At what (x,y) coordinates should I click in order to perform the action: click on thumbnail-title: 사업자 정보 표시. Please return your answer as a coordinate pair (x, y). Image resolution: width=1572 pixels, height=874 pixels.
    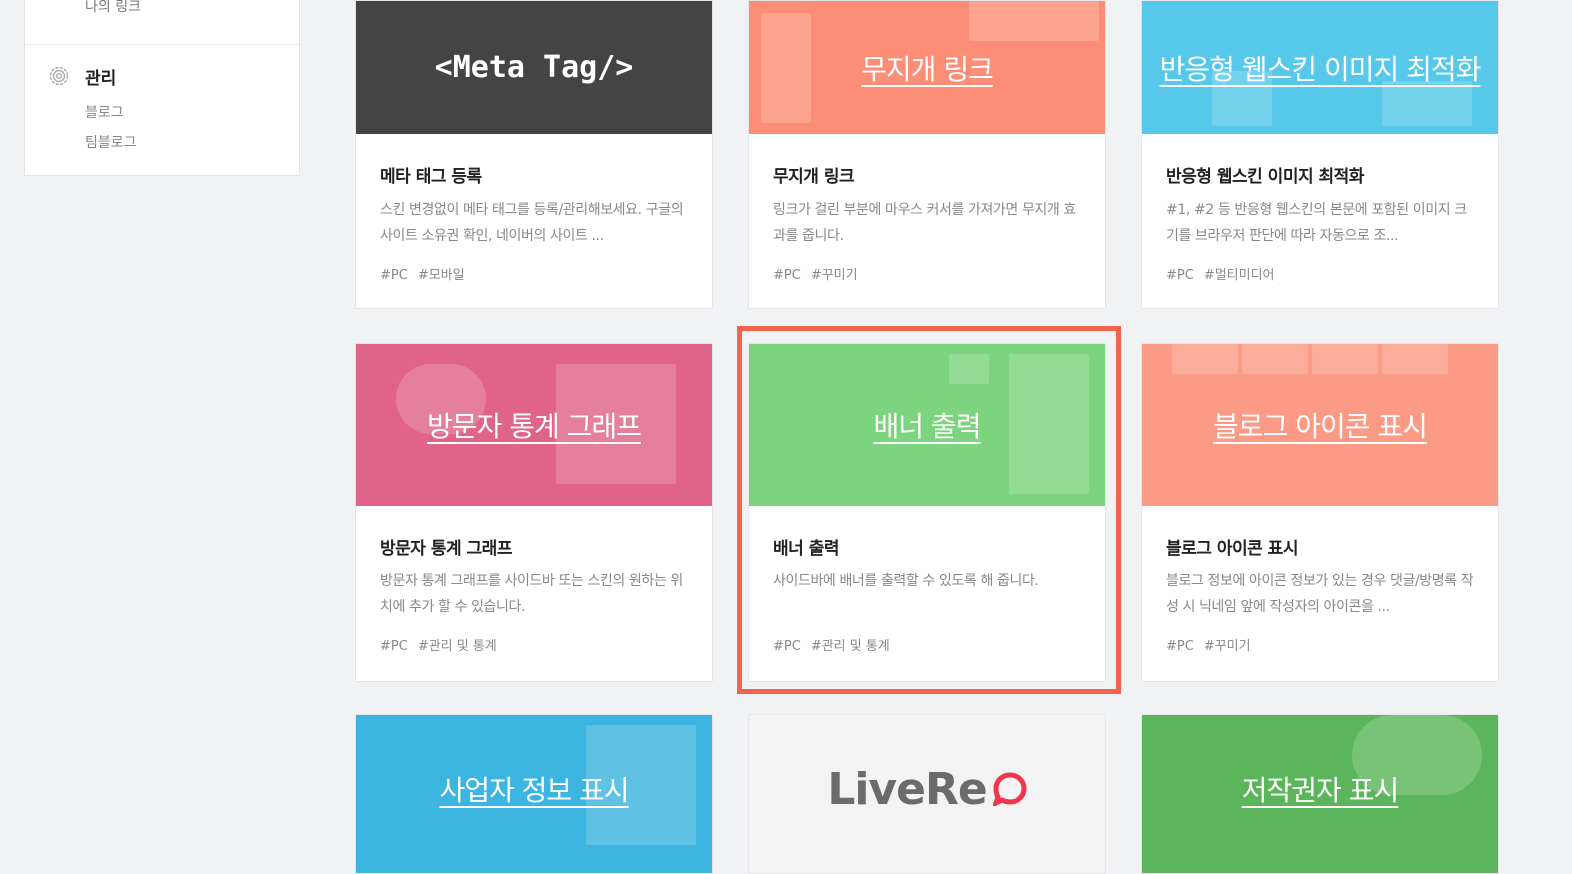
    Looking at the image, I should click on (534, 790).